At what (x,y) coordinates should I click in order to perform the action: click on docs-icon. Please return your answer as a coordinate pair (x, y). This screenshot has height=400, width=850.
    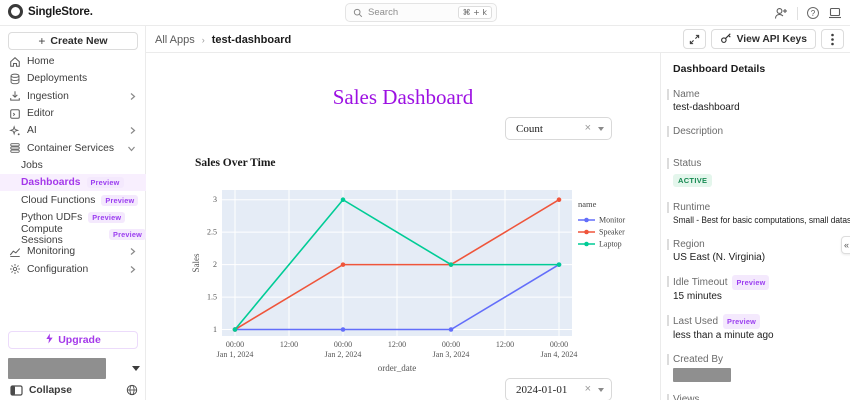
    Looking at the image, I should click on (835, 13).